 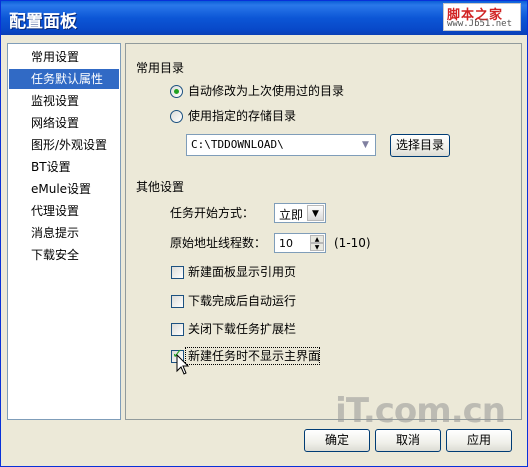 What do you see at coordinates (242, 301) in the screenshot?
I see `checkbox-auto-run-label: 下载完成后自动运行` at bounding box center [242, 301].